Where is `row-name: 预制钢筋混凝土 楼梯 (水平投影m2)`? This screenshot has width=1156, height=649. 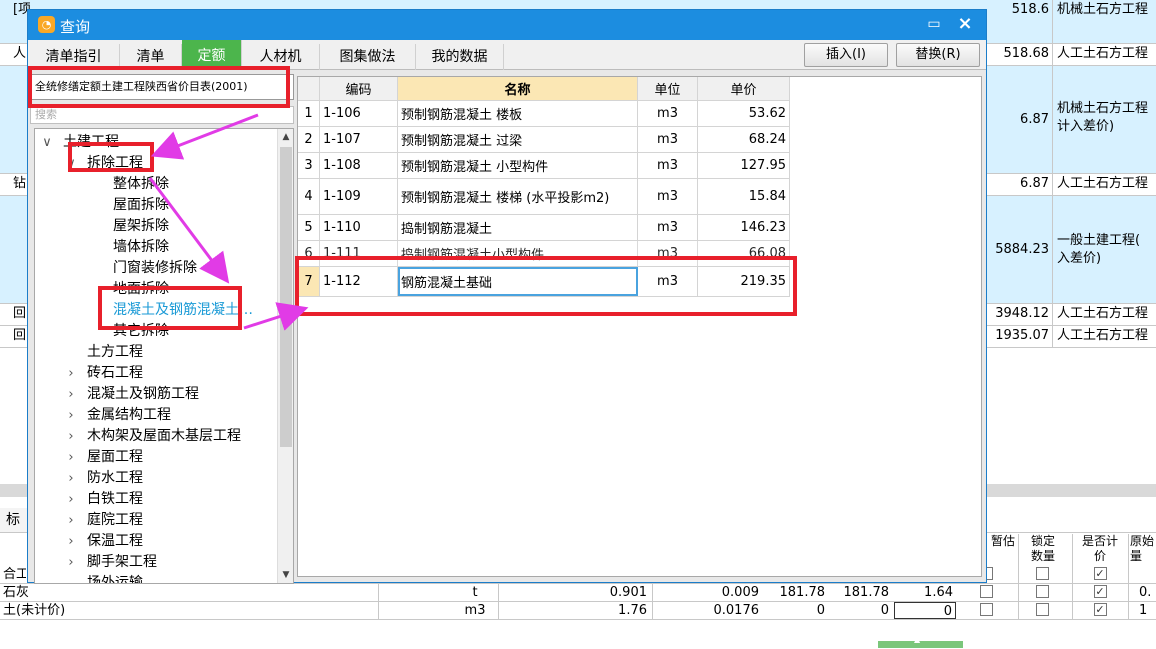
row-name: 预制钢筋混凝土 楼梯 (水平投影m2) is located at coordinates (518, 196).